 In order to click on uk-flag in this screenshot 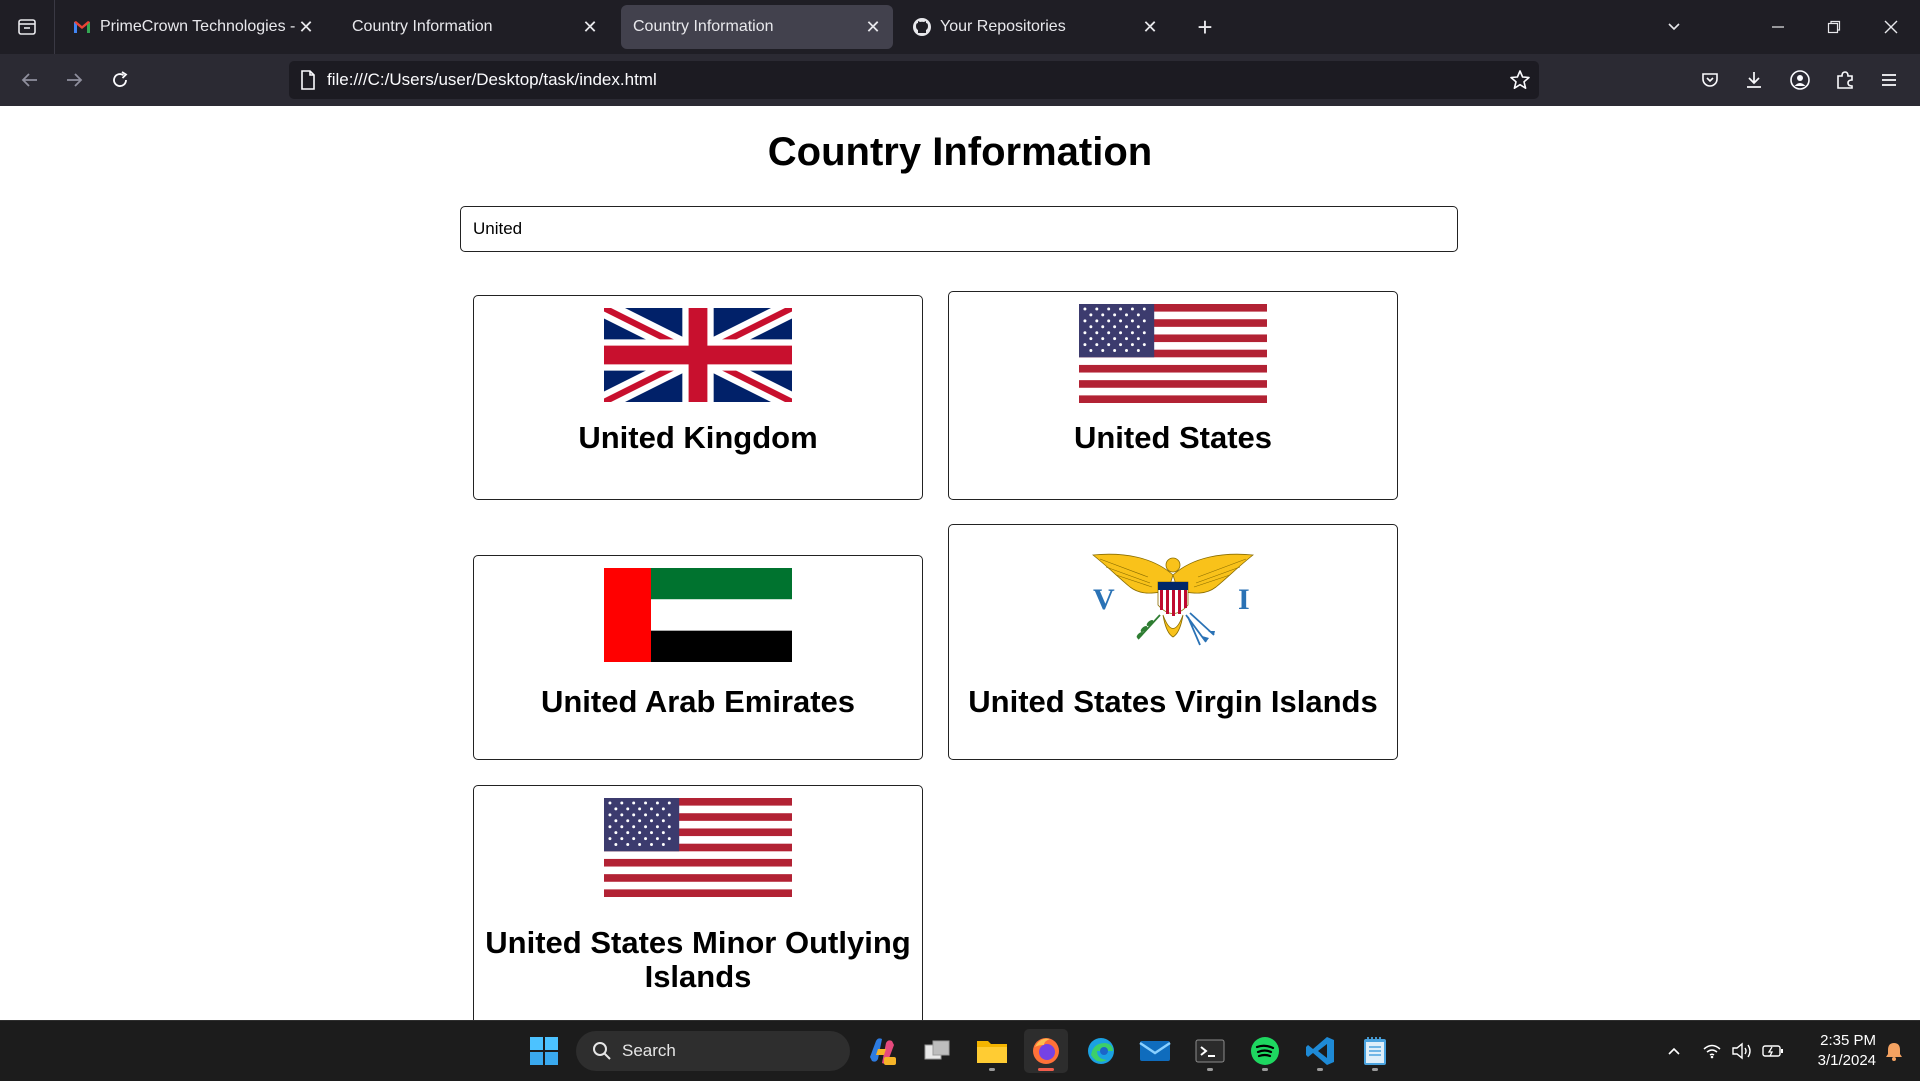, I will do `click(698, 355)`.